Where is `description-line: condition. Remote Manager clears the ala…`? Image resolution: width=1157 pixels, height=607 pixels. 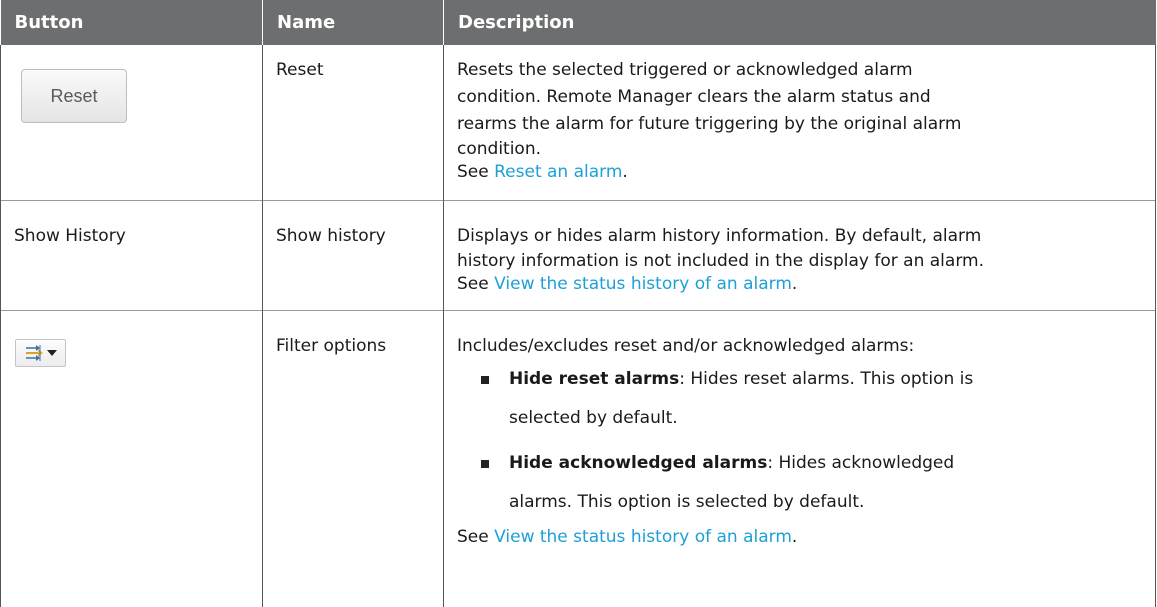 description-line: condition. Remote Manager clears the ala… is located at coordinates (694, 97).